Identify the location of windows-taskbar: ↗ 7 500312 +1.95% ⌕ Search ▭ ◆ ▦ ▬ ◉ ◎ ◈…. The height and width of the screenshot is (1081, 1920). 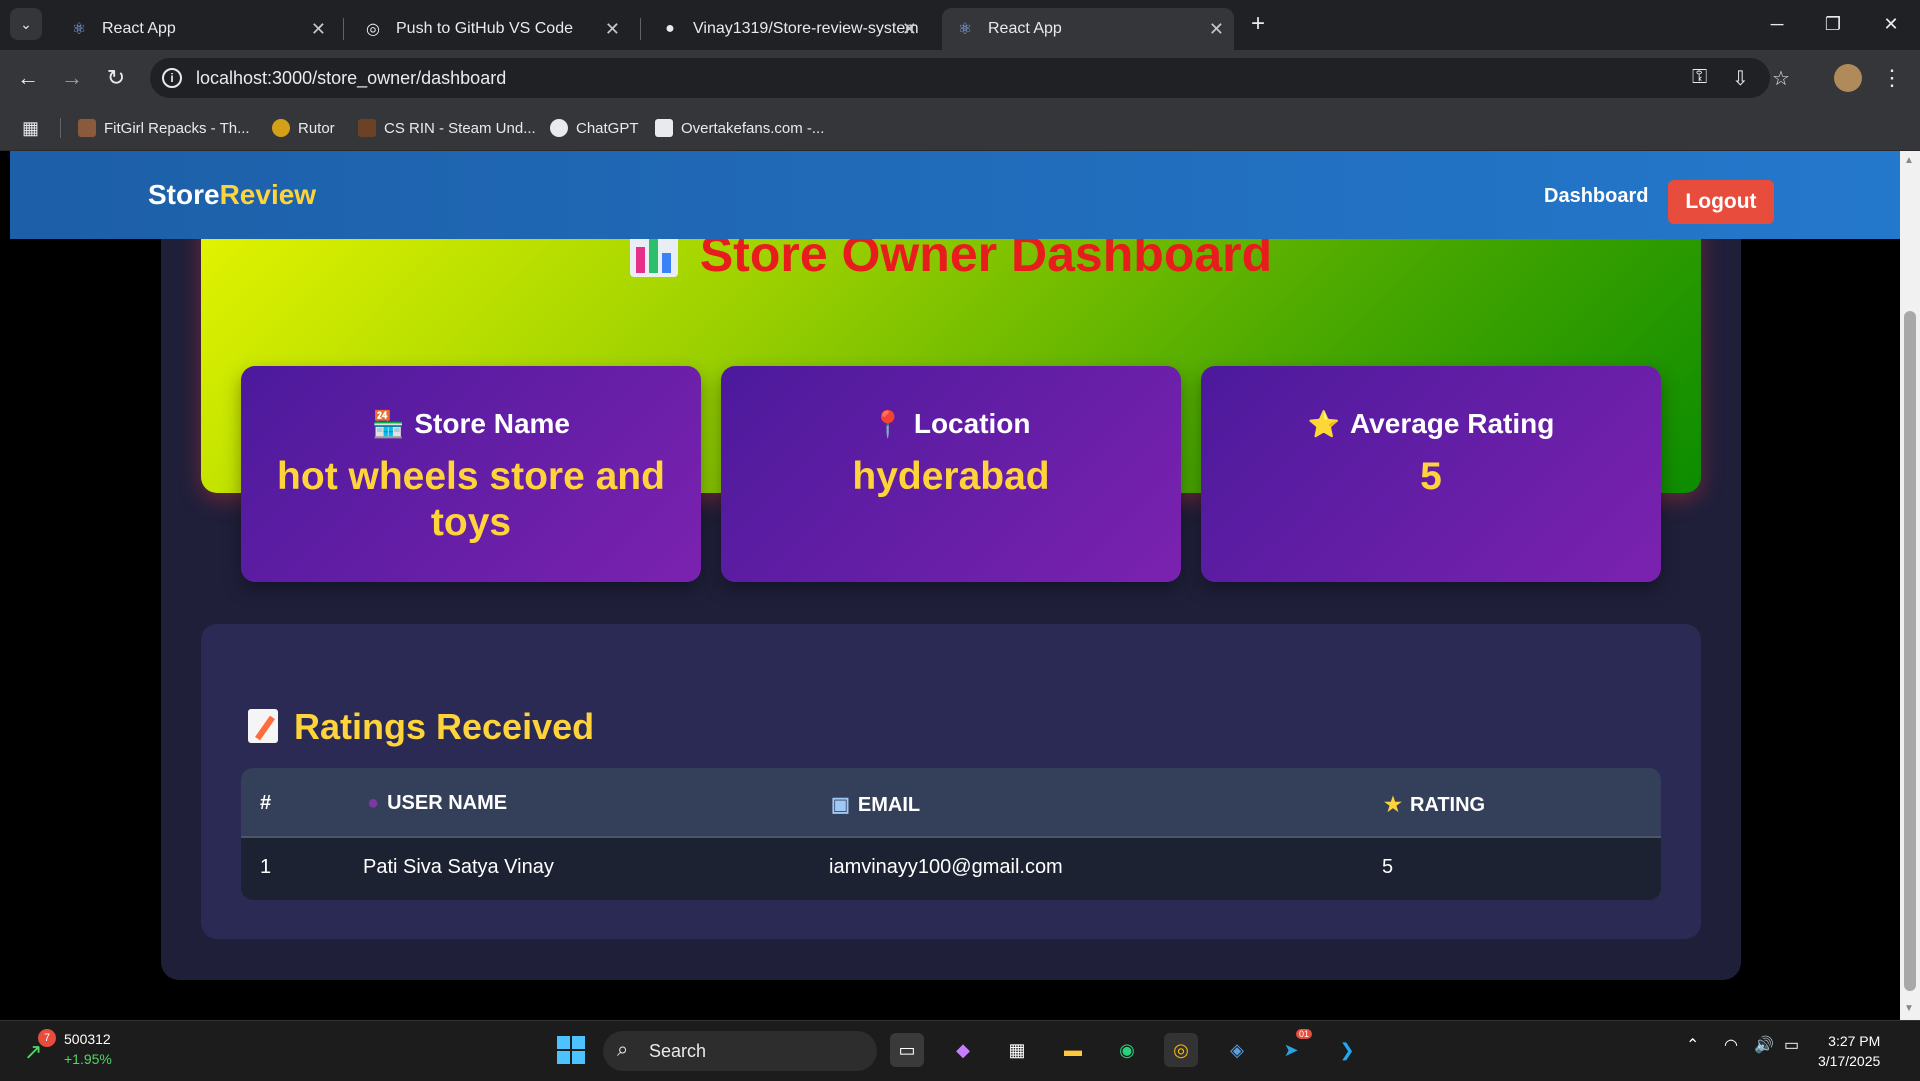
(960, 1050).